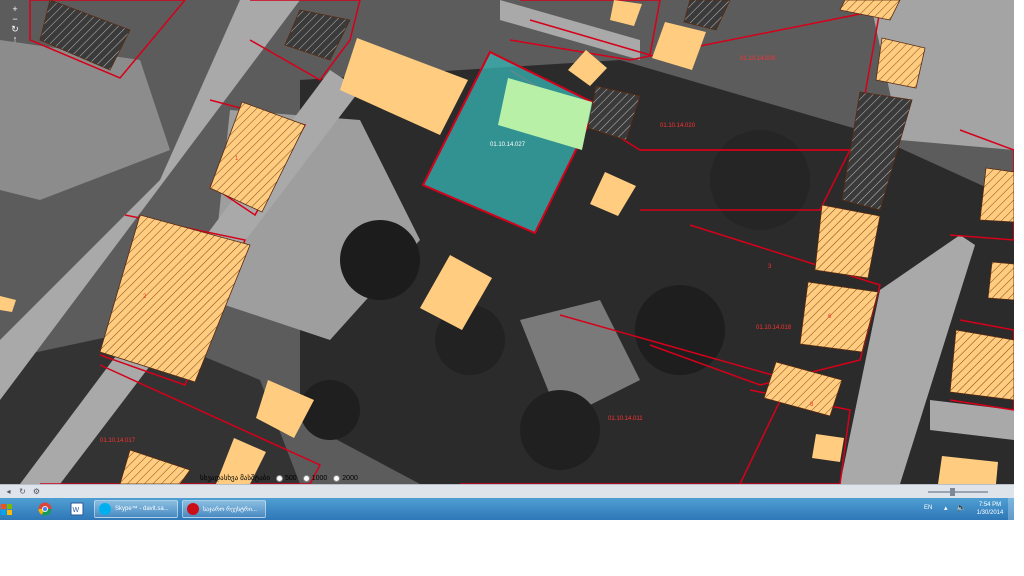 This screenshot has height=576, width=1024. What do you see at coordinates (625, 419) in the screenshot?
I see `parcel-label: 01.10.14.011` at bounding box center [625, 419].